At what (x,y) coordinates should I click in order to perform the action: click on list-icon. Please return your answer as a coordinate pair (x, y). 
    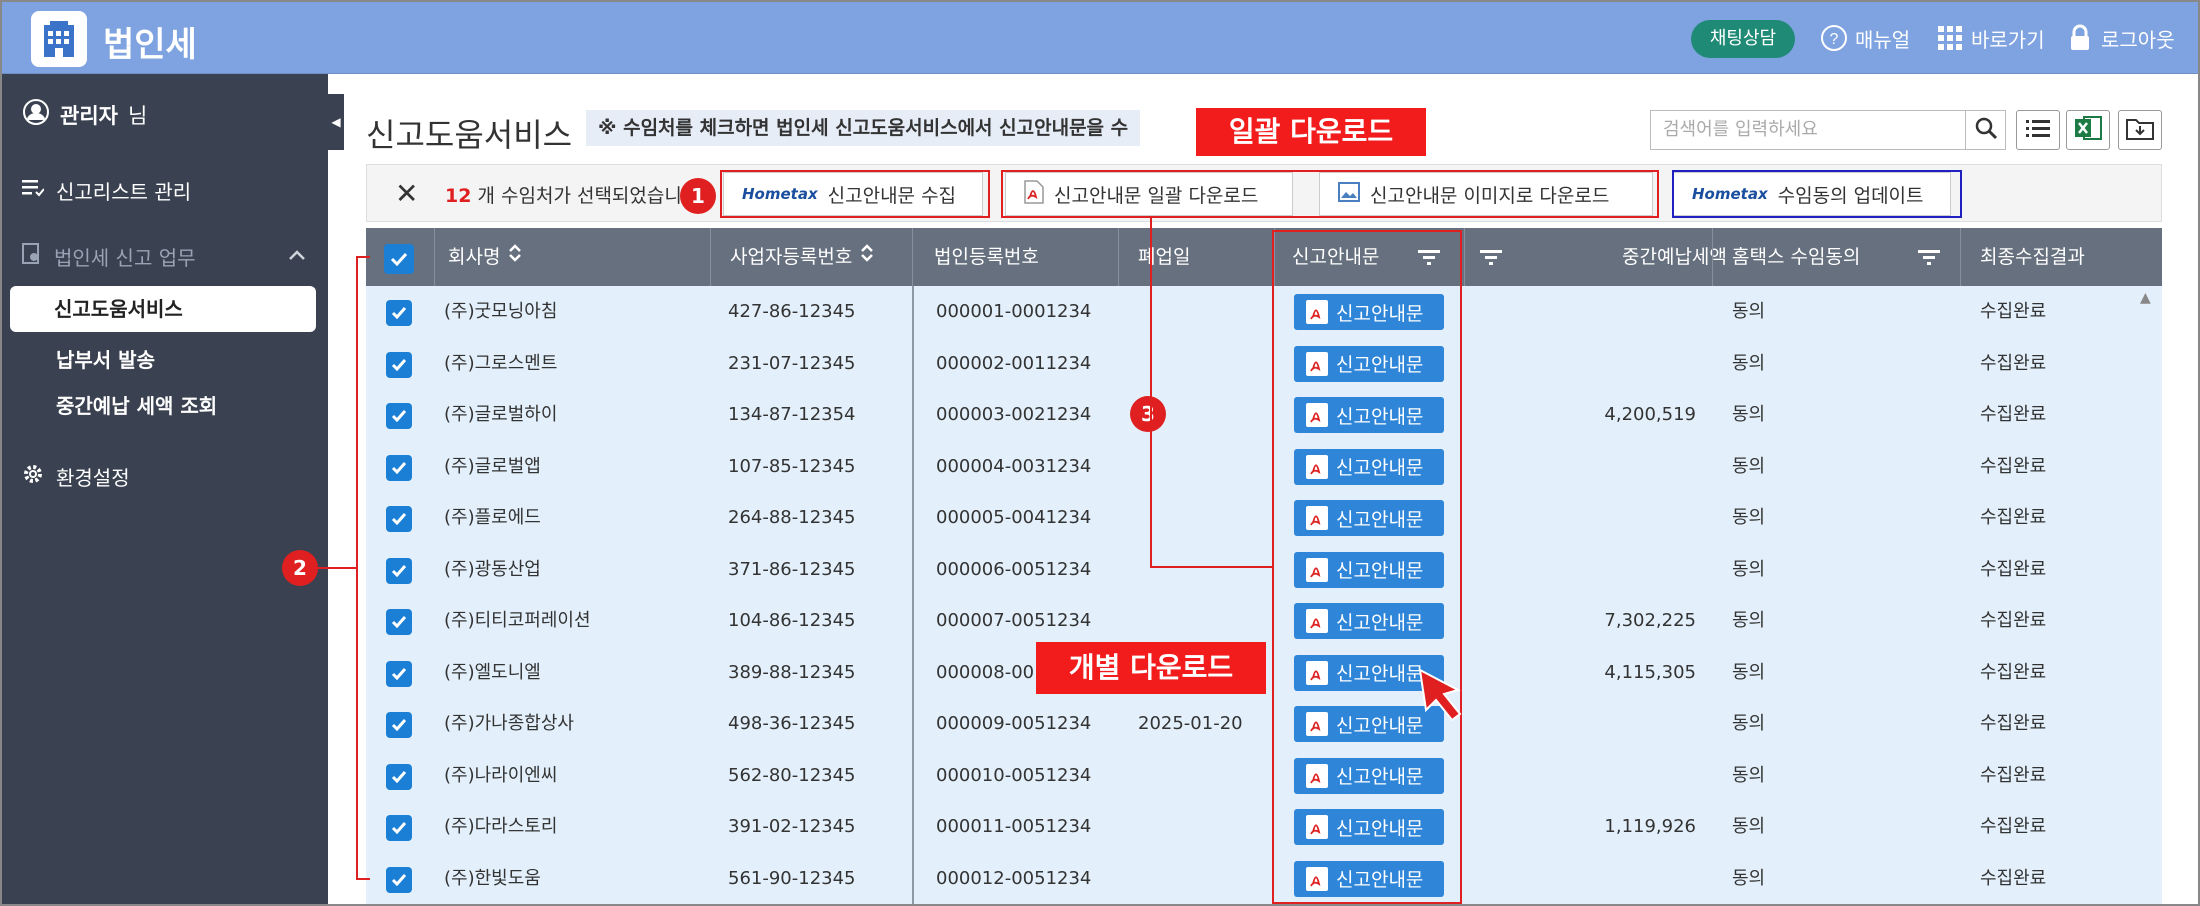
    Looking at the image, I should click on (2038, 130).